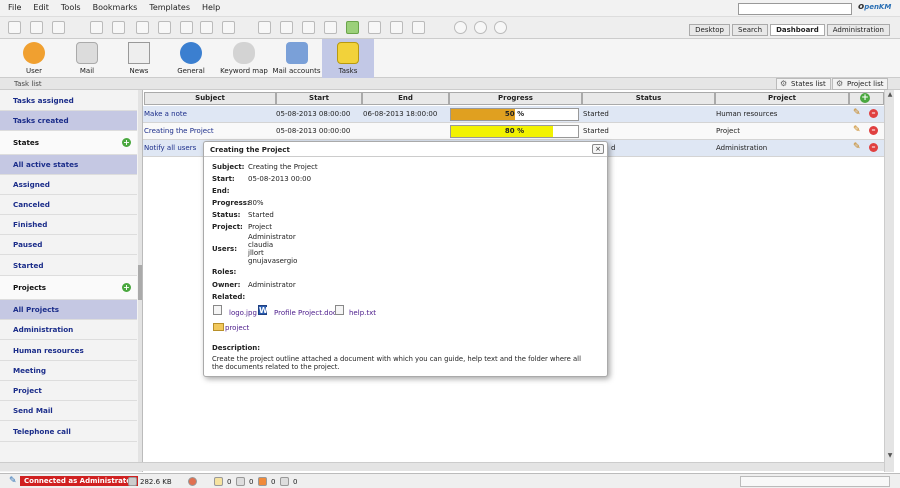 The width and height of the screenshot is (900, 488). What do you see at coordinates (68, 371) in the screenshot?
I see `filter-project-meeting: Meeting` at bounding box center [68, 371].